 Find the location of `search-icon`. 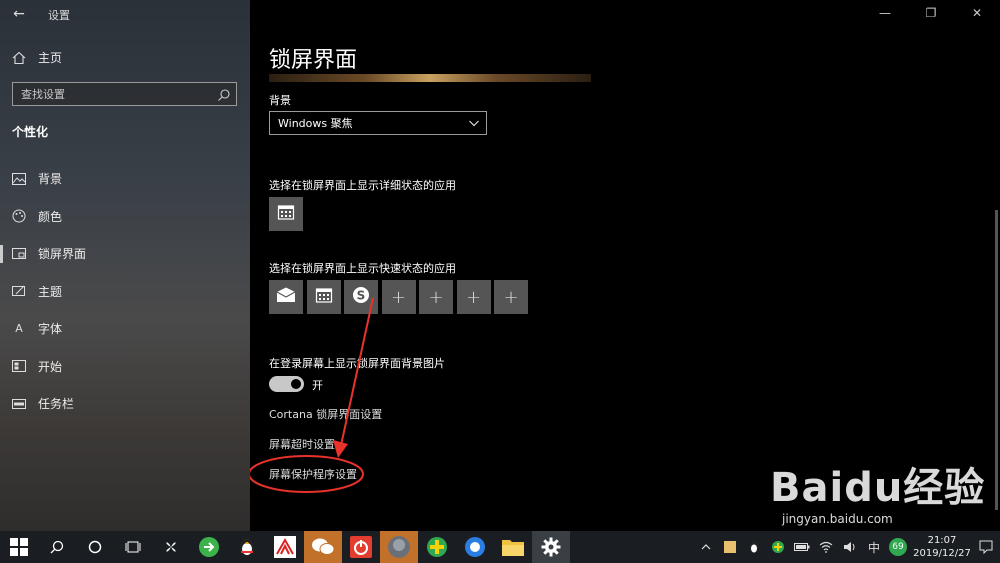

search-icon is located at coordinates (224, 94).